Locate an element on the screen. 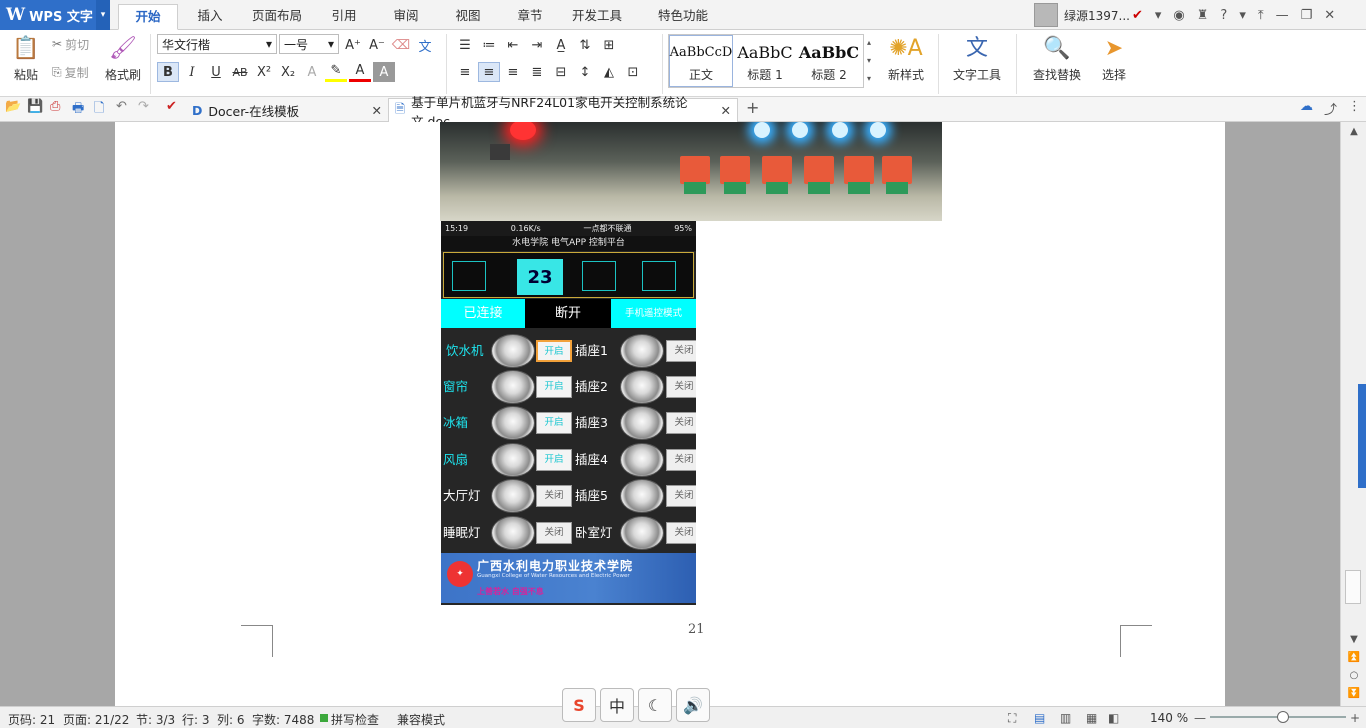 The image size is (1366, 728). status-words: 字数: 7488 is located at coordinates (283, 719).